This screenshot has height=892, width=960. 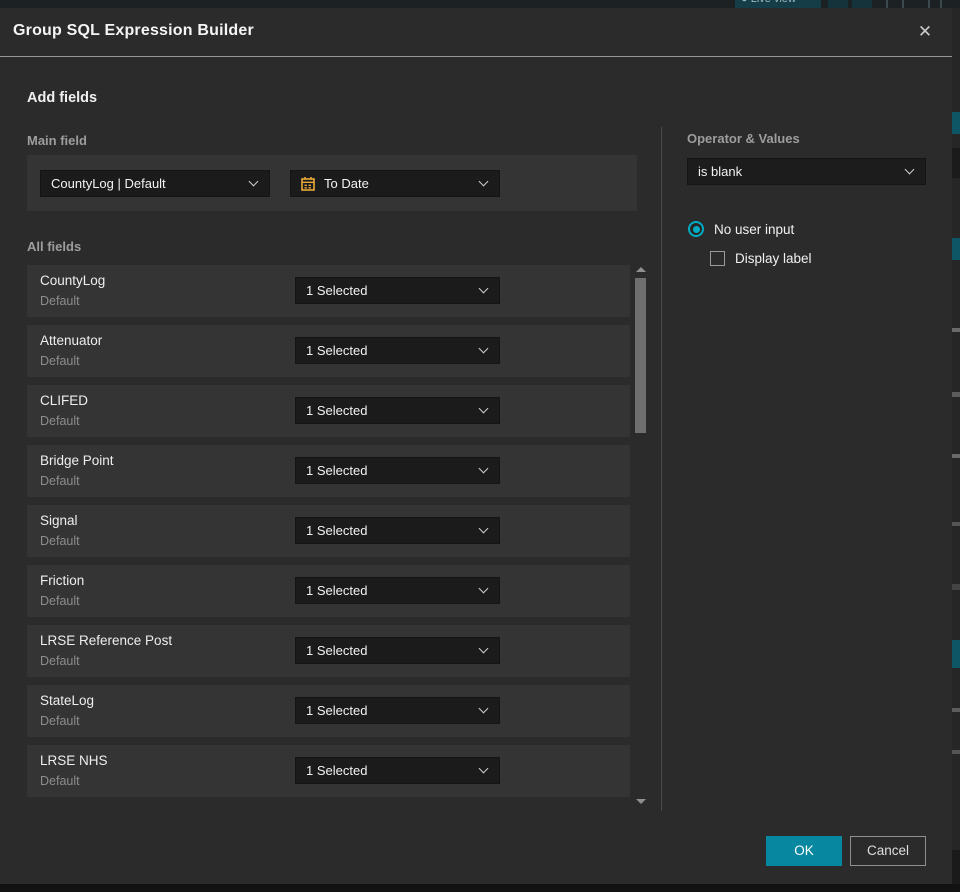 I want to click on field-row: Attenuator Default 1 Selected, so click(x=328, y=351).